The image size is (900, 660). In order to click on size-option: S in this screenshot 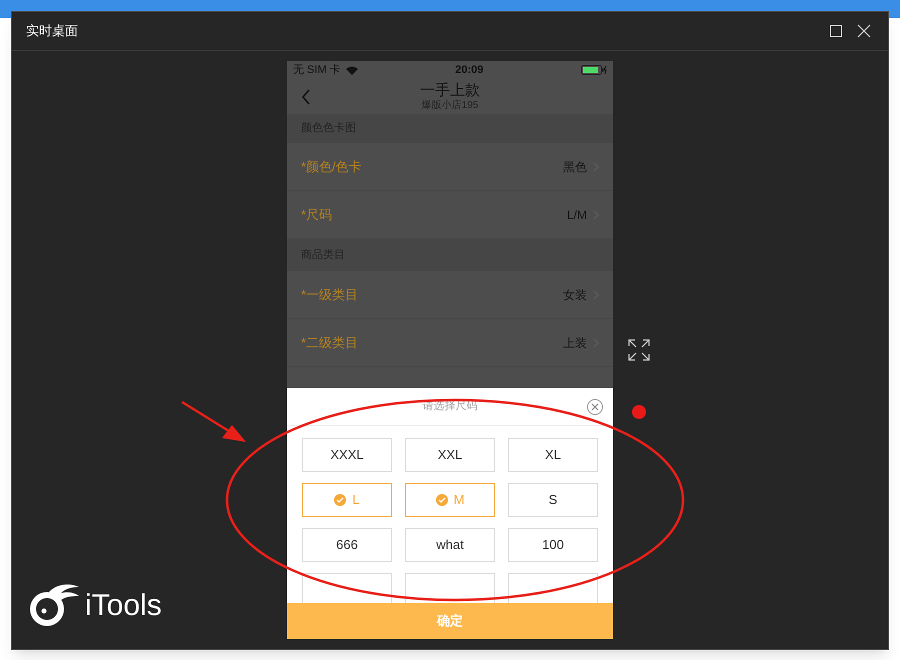, I will do `click(553, 500)`.